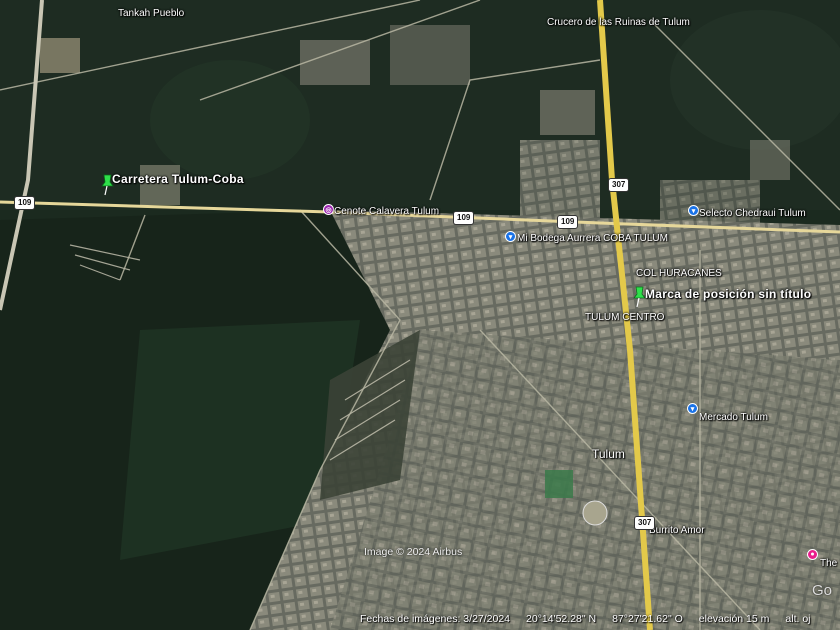 The image size is (840, 630). I want to click on pushpin-icon, so click(639, 297).